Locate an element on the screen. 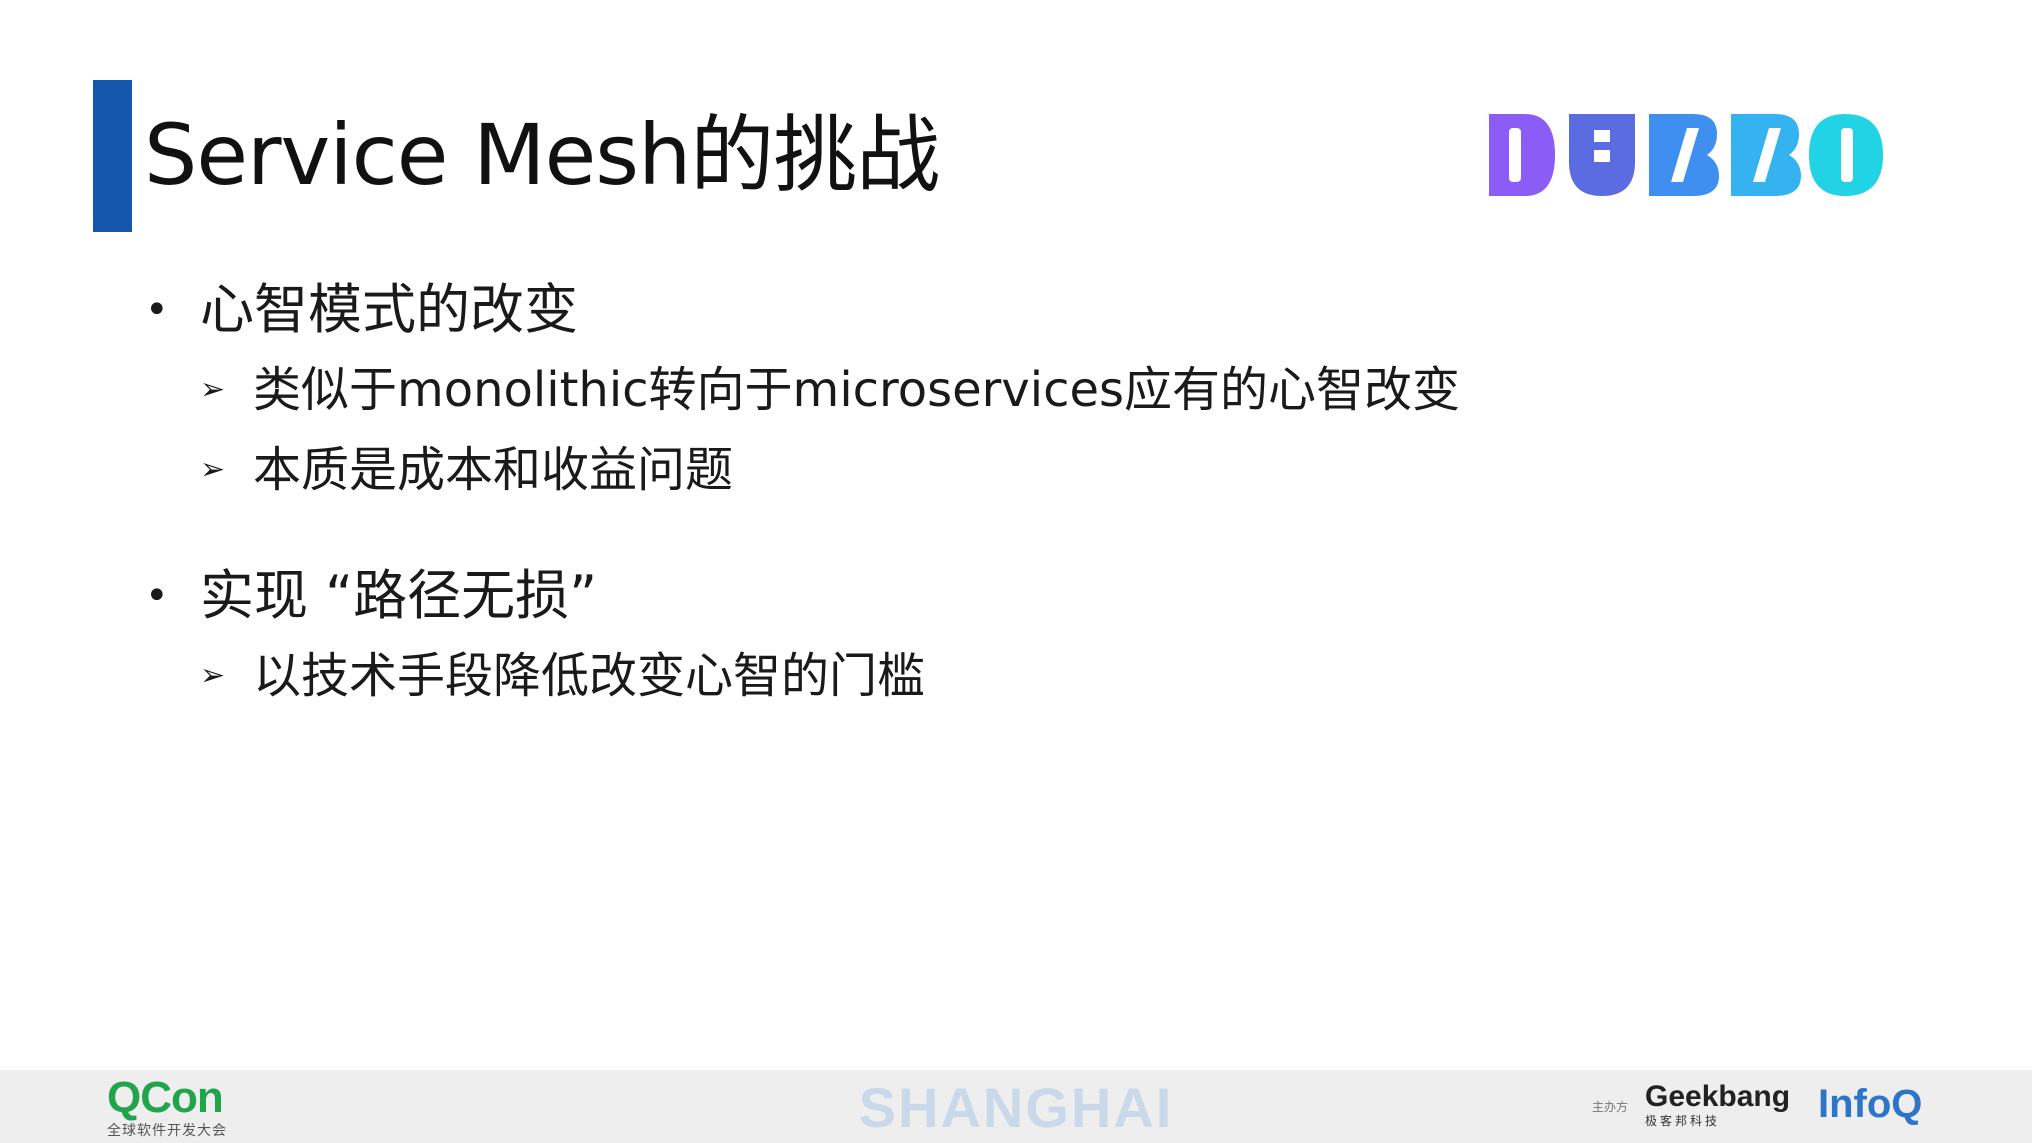 This screenshot has width=2032, height=1143. dubbo-logo is located at coordinates (1686, 155).